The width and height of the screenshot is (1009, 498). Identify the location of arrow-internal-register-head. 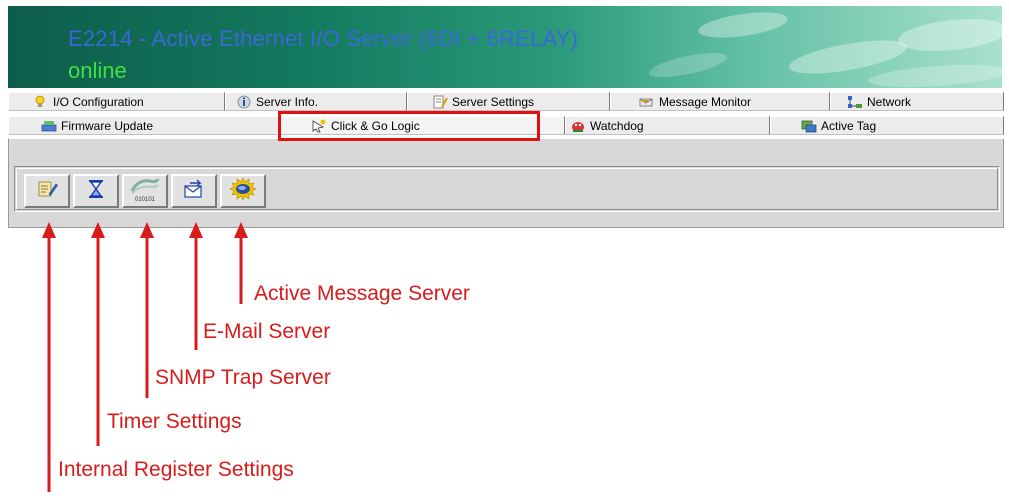
(49, 230).